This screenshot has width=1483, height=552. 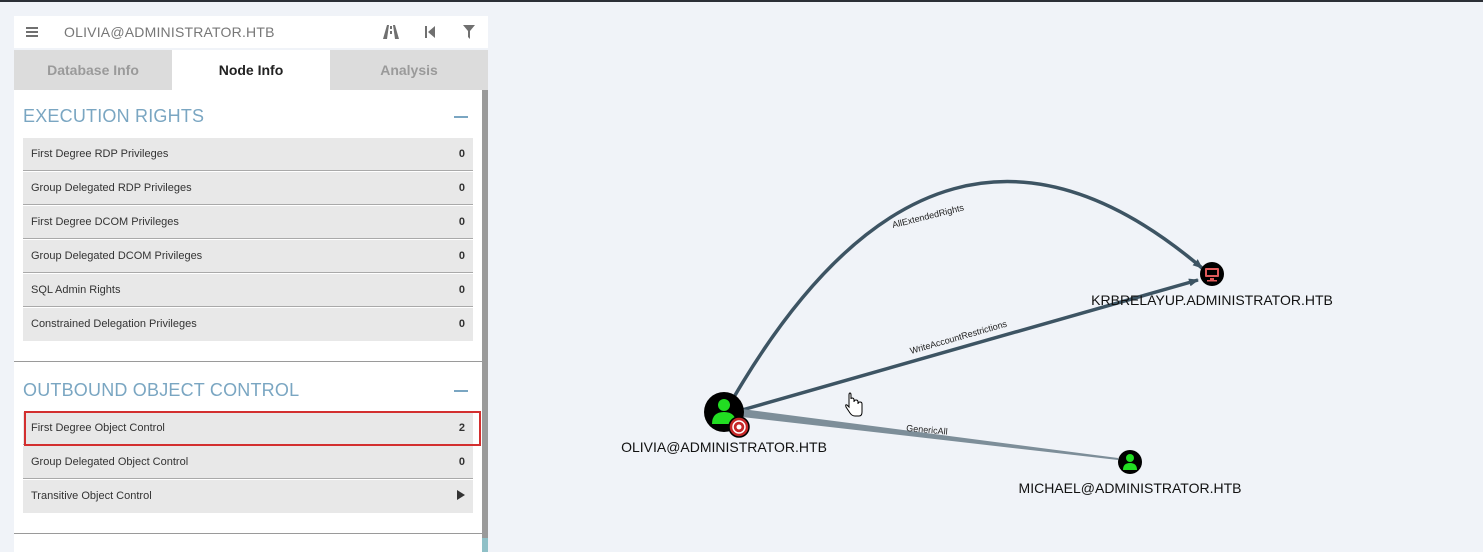 I want to click on target-badge-icon, so click(x=739, y=427).